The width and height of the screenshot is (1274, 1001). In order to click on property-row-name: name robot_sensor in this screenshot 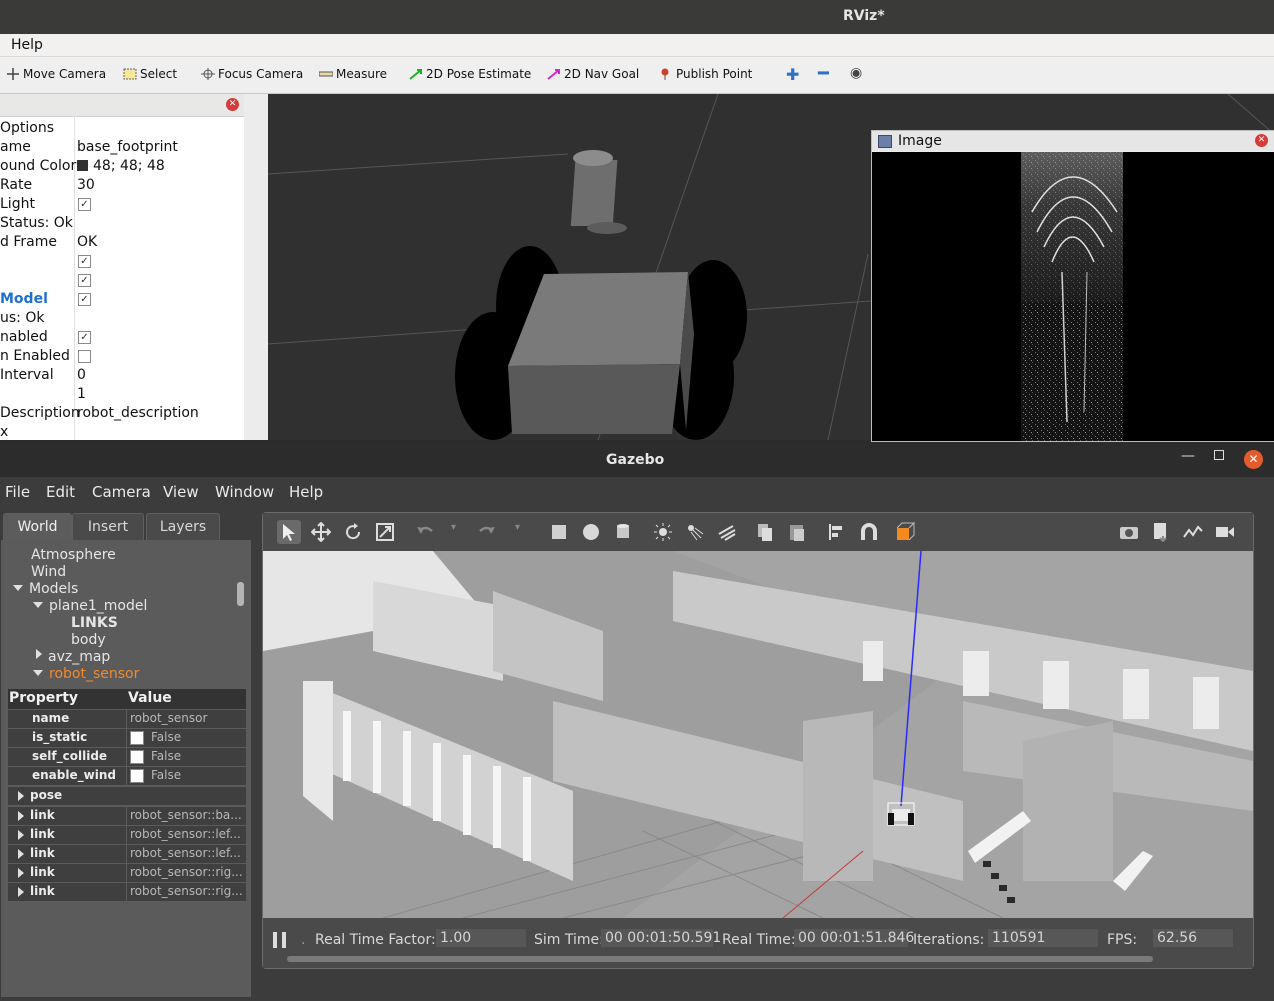, I will do `click(127, 719)`.